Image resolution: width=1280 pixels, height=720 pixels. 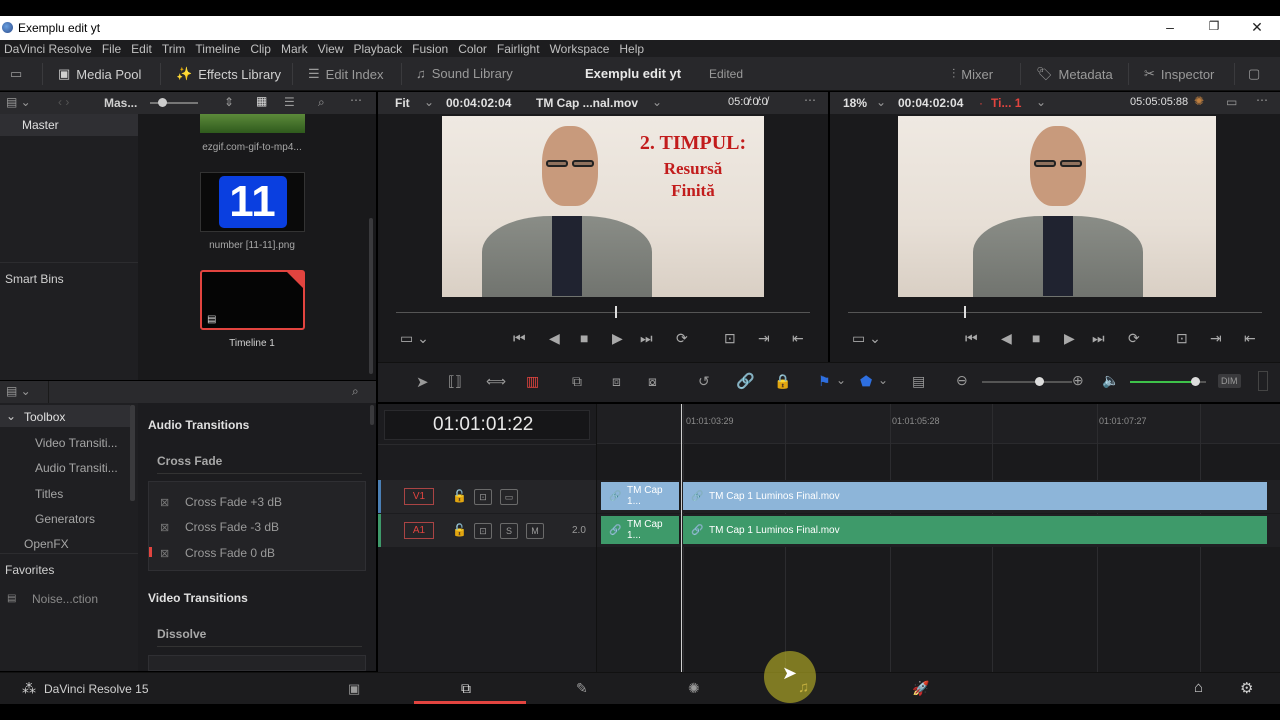 What do you see at coordinates (782, 381) in the screenshot?
I see `lock-icon: 🔒` at bounding box center [782, 381].